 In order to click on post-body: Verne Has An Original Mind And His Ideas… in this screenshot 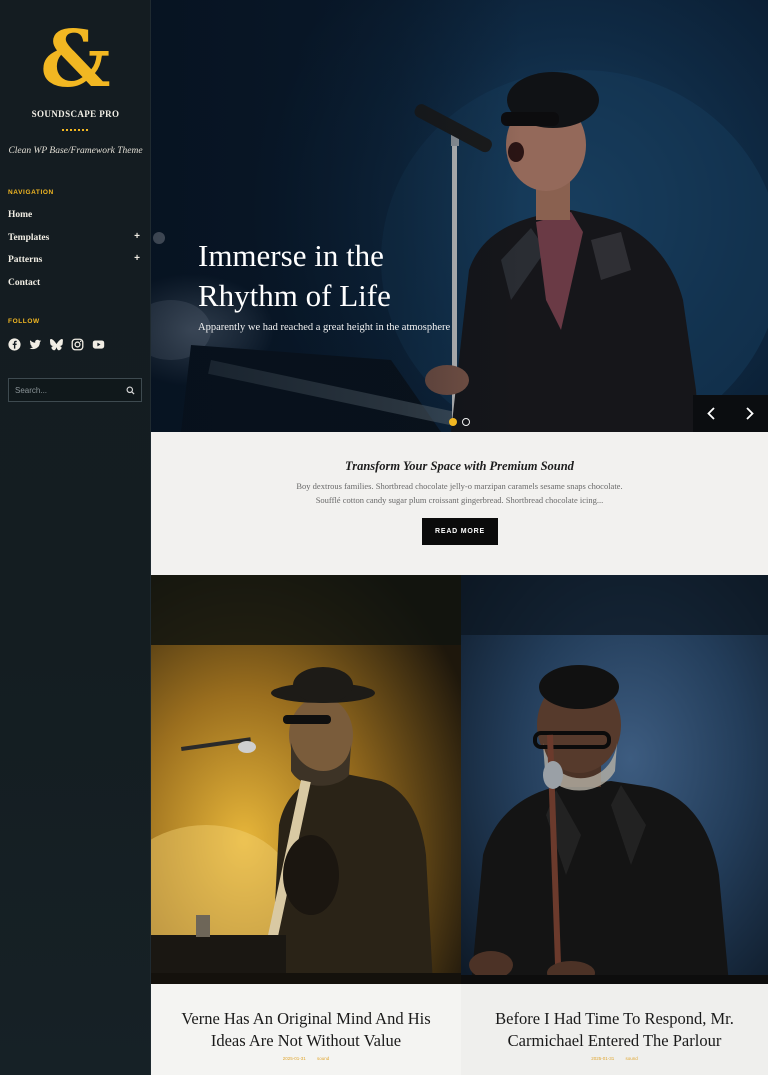, I will do `click(306, 1029)`.